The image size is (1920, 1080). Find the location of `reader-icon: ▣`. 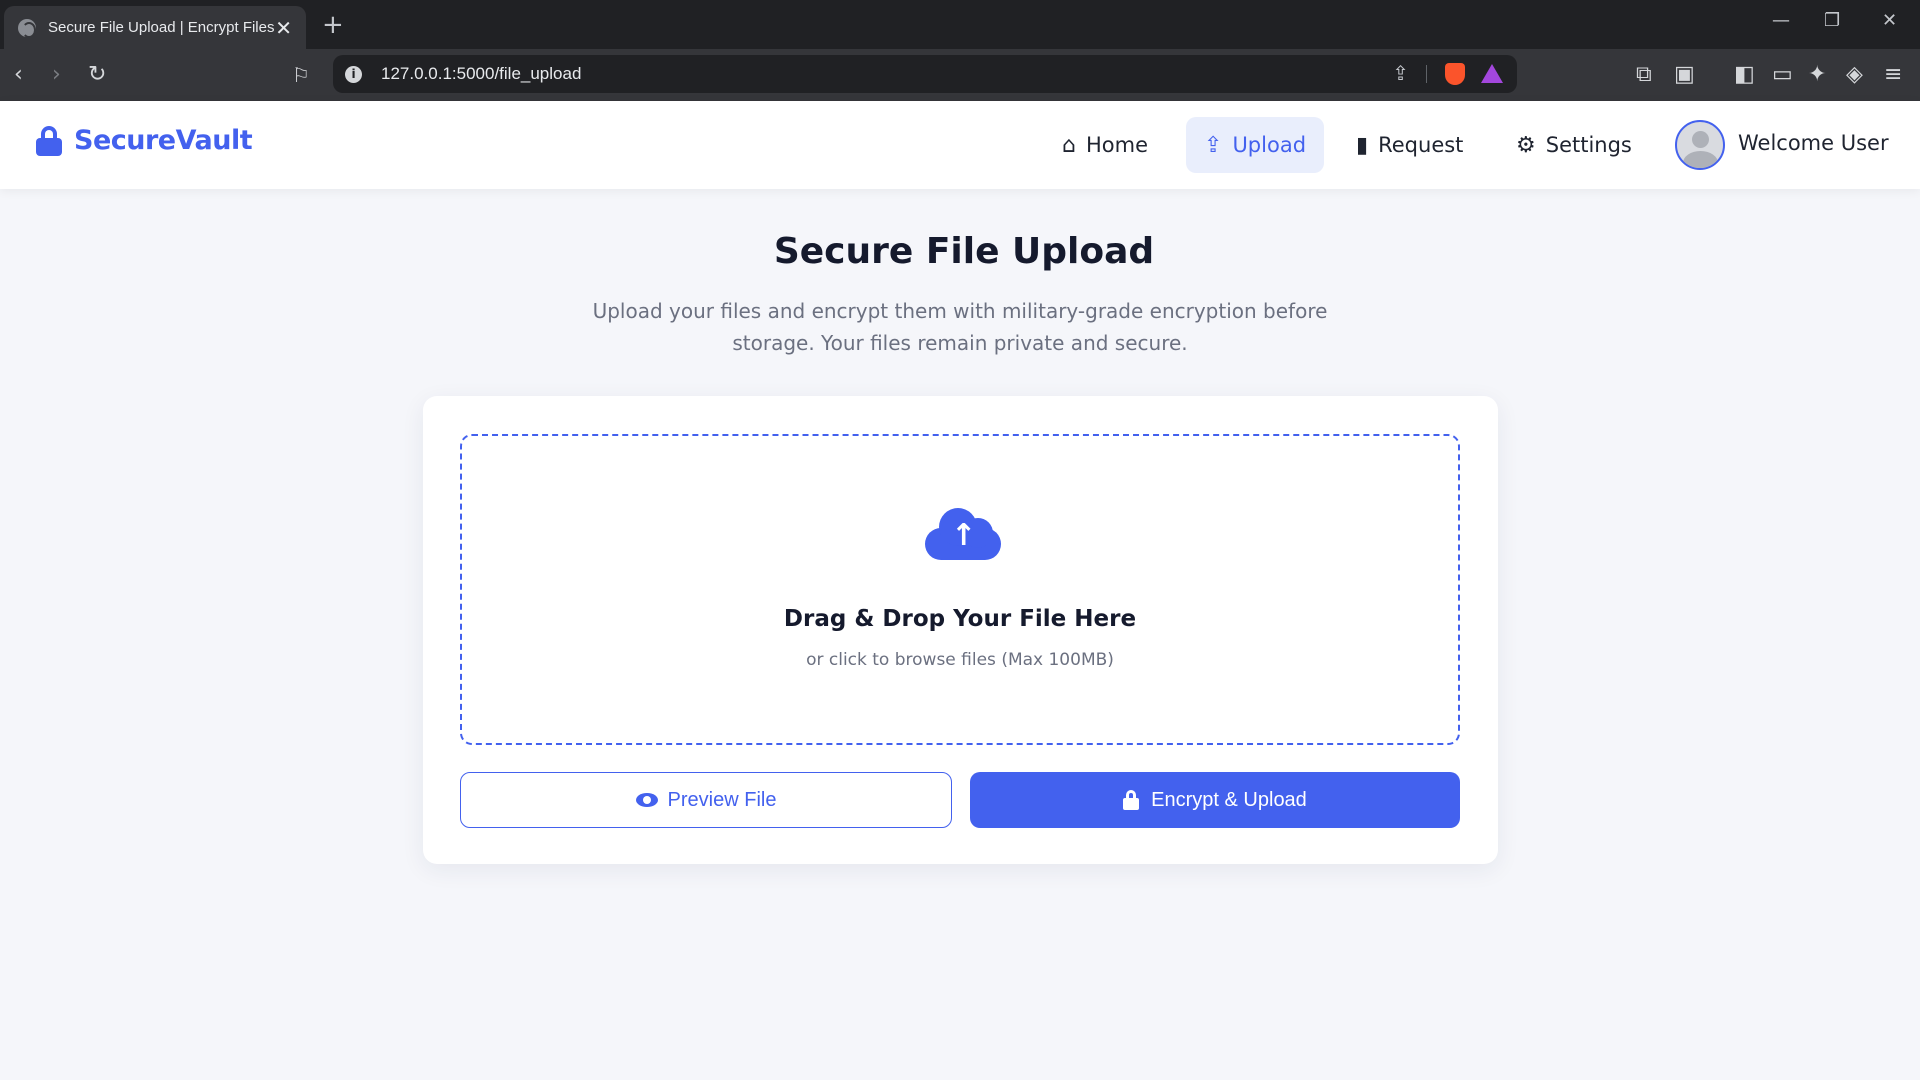

reader-icon: ▣ is located at coordinates (1684, 75).